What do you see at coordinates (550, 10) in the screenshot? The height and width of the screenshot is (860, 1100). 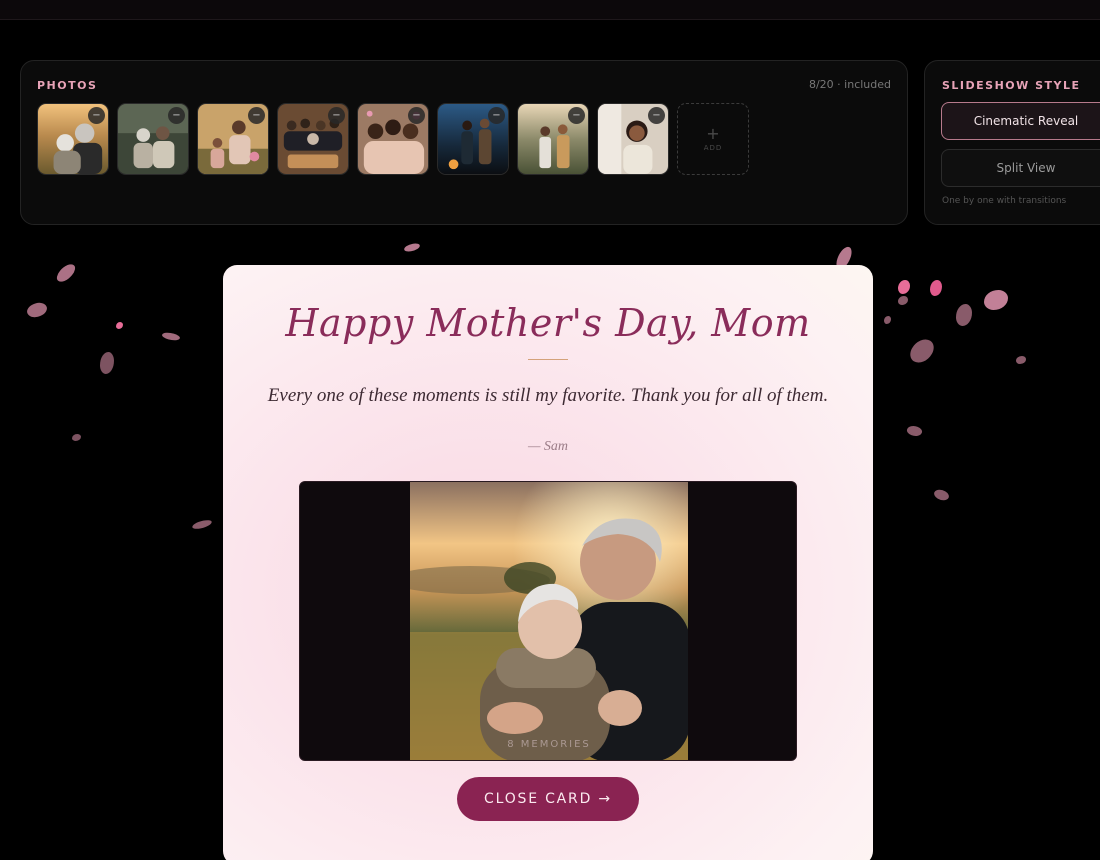 I see `top-bar` at bounding box center [550, 10].